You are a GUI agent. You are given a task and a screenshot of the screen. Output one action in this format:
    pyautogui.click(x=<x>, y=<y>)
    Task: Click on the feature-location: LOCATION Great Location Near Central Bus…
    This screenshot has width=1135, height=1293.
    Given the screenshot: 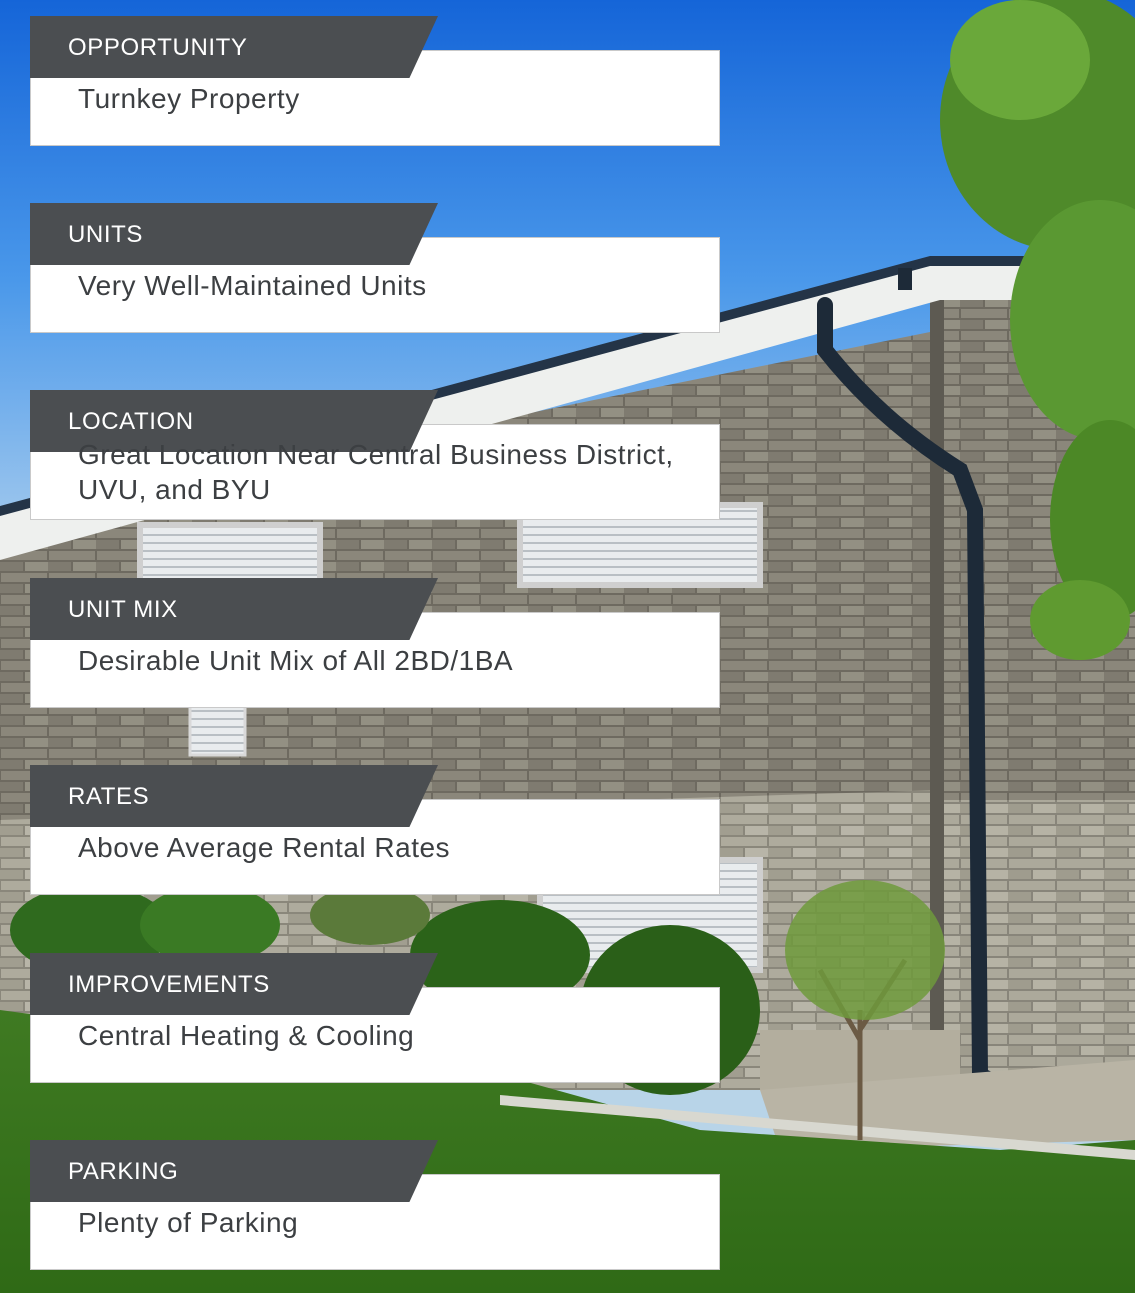 What is the action you would take?
    pyautogui.click(x=376, y=456)
    